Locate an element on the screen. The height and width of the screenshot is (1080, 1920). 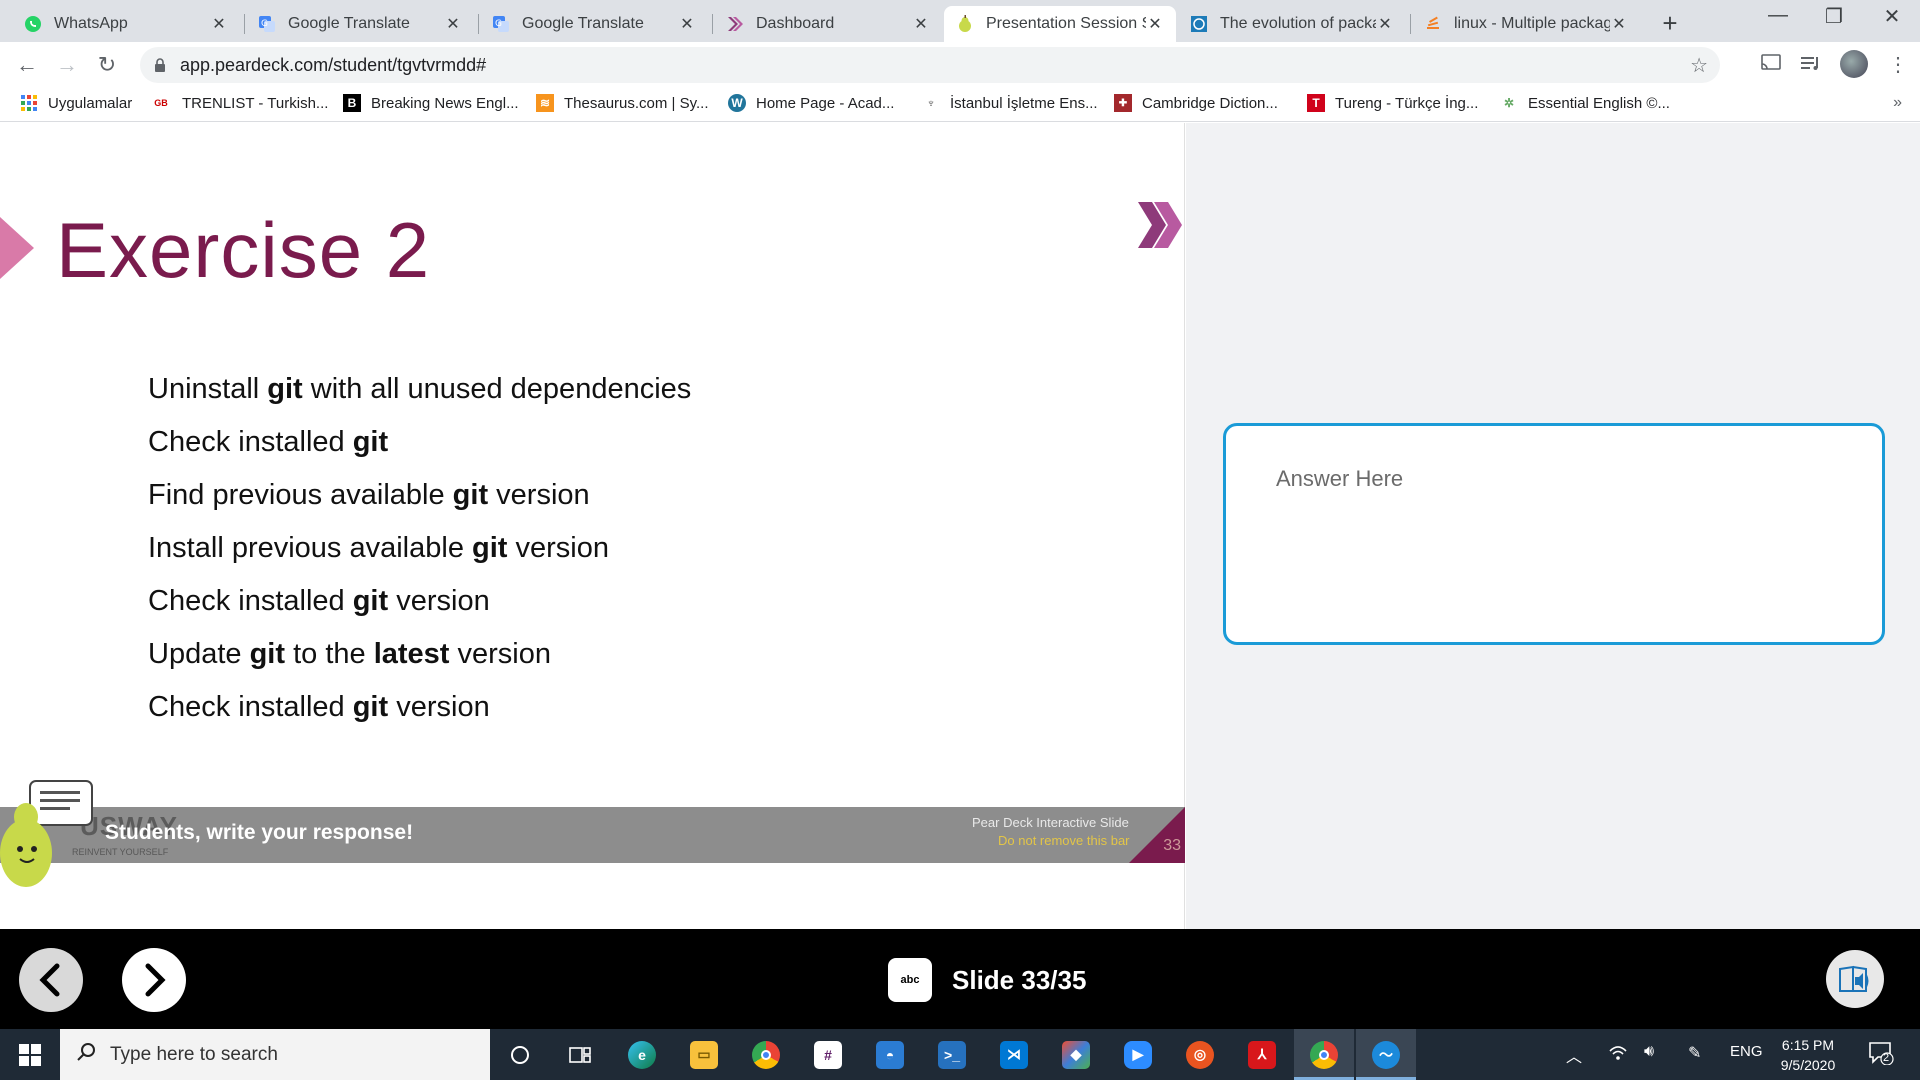
svg-text: G is located at coordinates (264, 24).